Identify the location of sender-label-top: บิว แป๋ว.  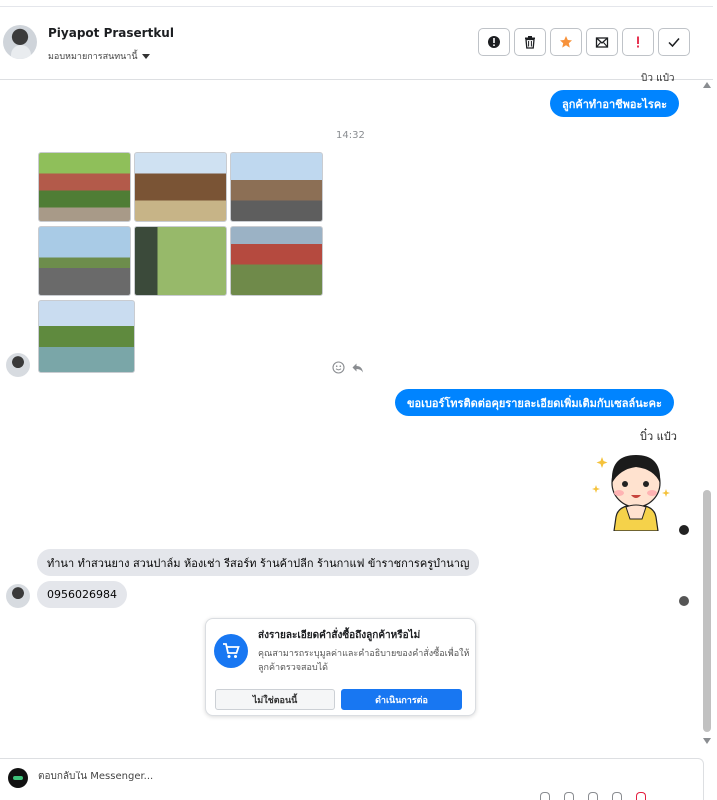
(658, 78).